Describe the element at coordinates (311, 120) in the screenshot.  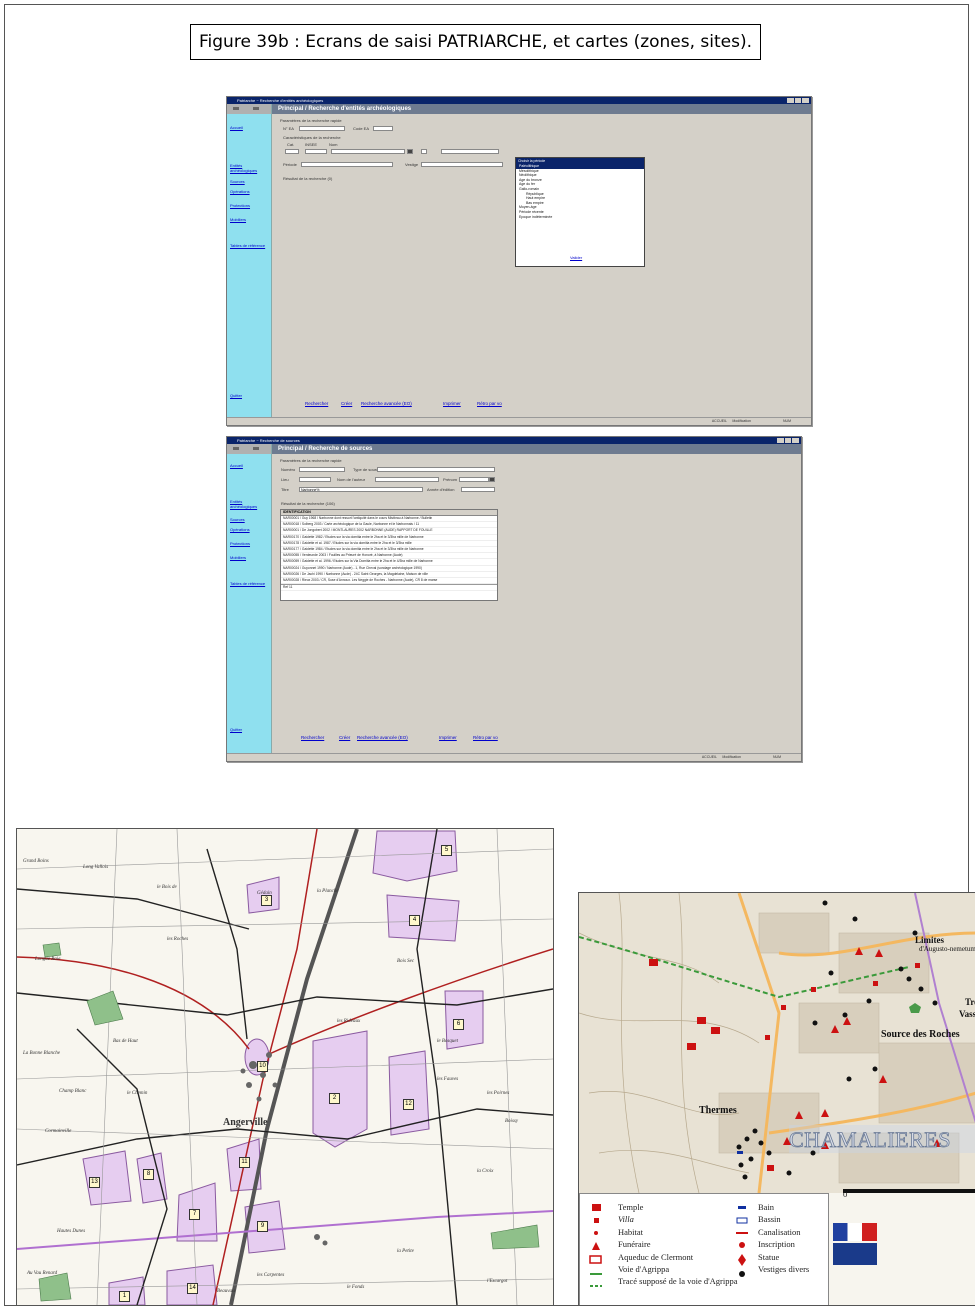
I see `params-label: Paramètres de la recherche rapide` at that location.